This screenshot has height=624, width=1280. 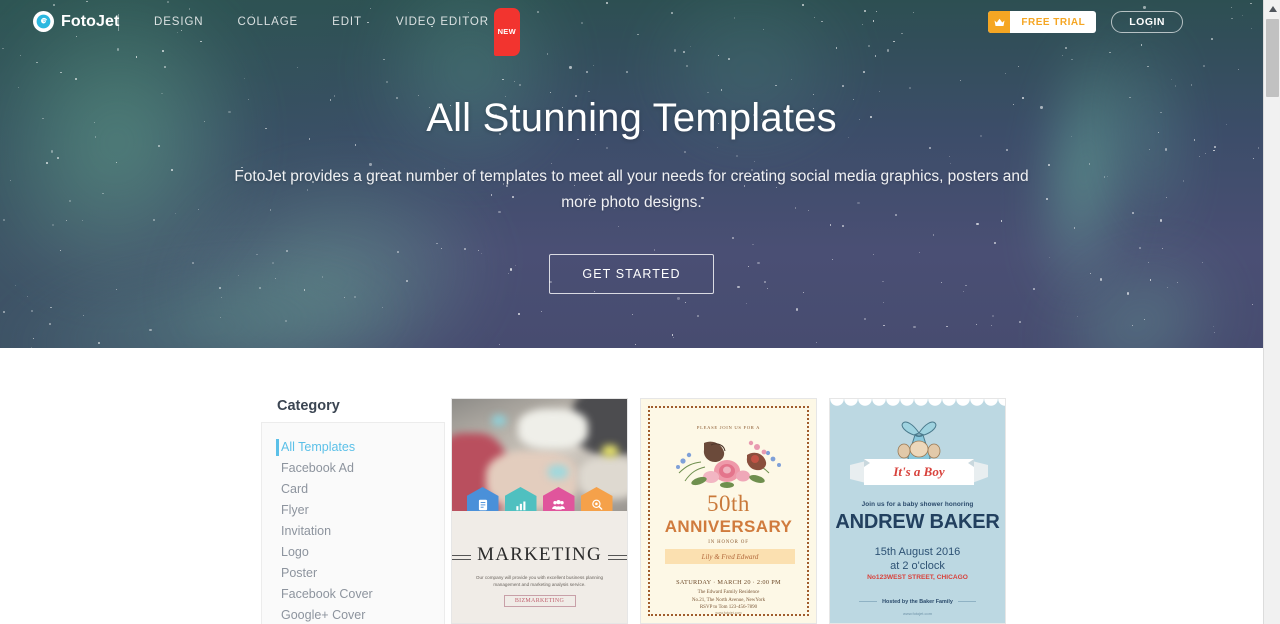 I want to click on sidebar-item-card: Card, so click(x=353, y=489).